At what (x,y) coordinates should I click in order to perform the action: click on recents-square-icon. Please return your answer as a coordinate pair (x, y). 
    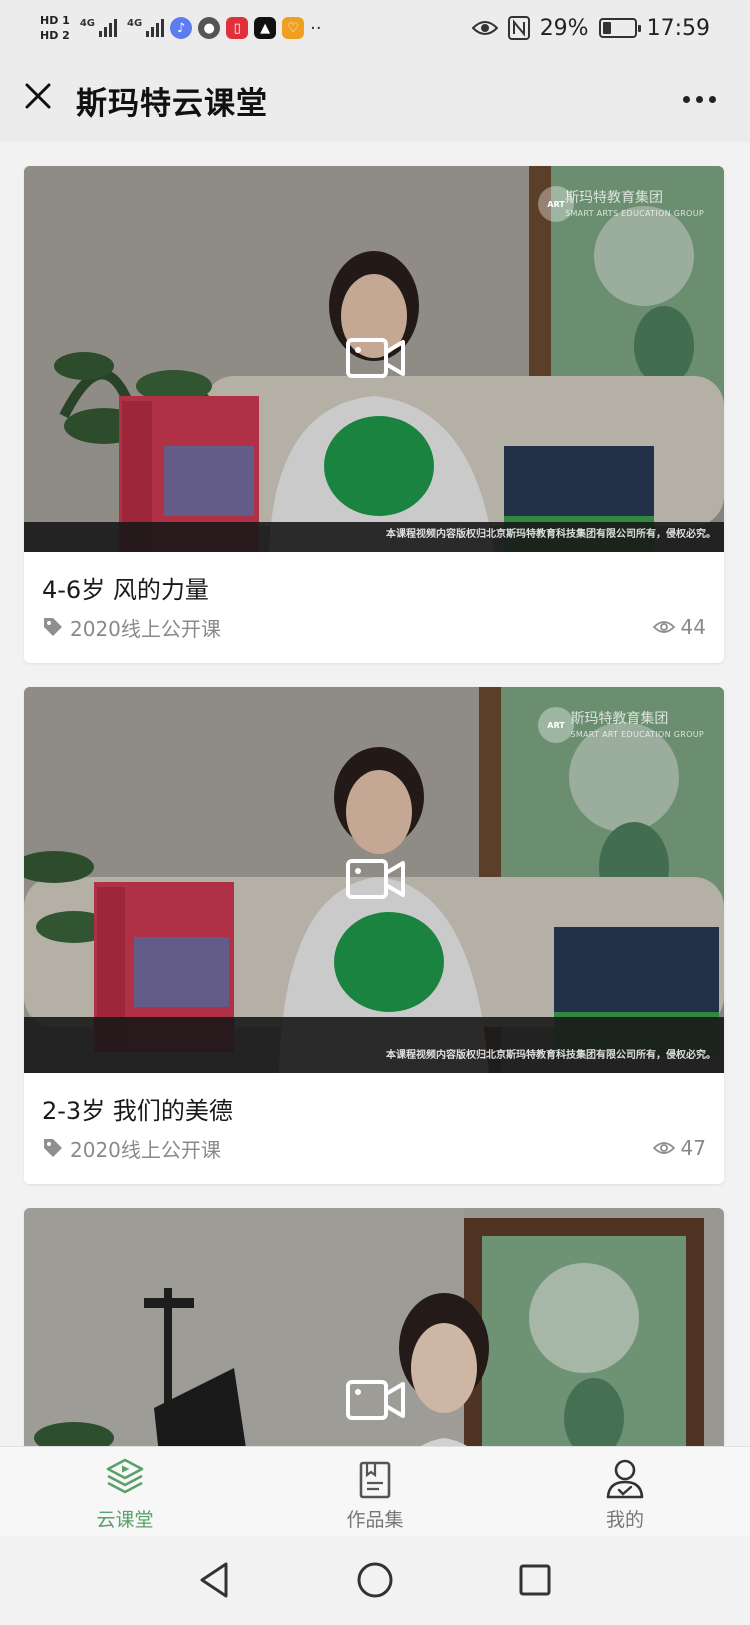
    Looking at the image, I should click on (535, 1580).